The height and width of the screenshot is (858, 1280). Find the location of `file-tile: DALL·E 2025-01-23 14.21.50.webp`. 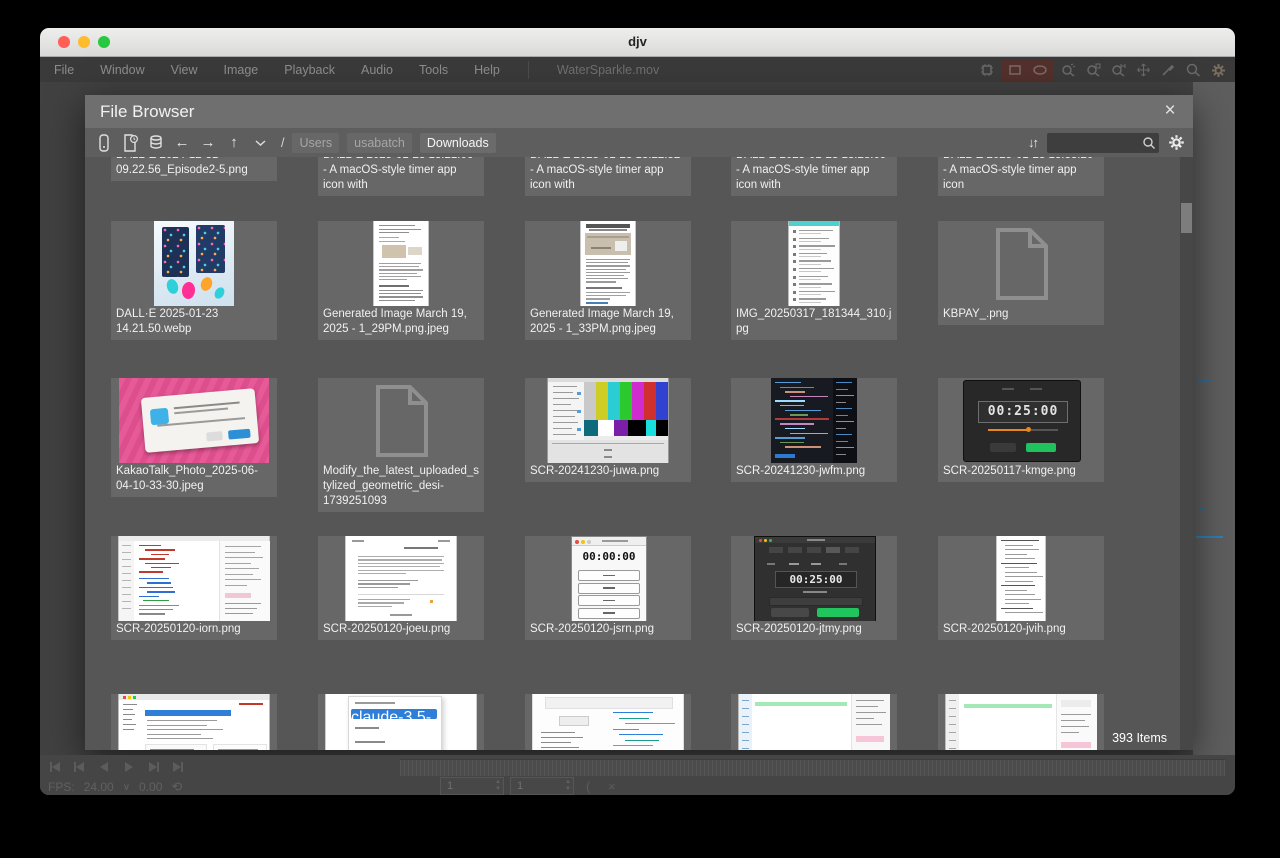

file-tile: DALL·E 2025-01-23 14.21.50.webp is located at coordinates (194, 280).